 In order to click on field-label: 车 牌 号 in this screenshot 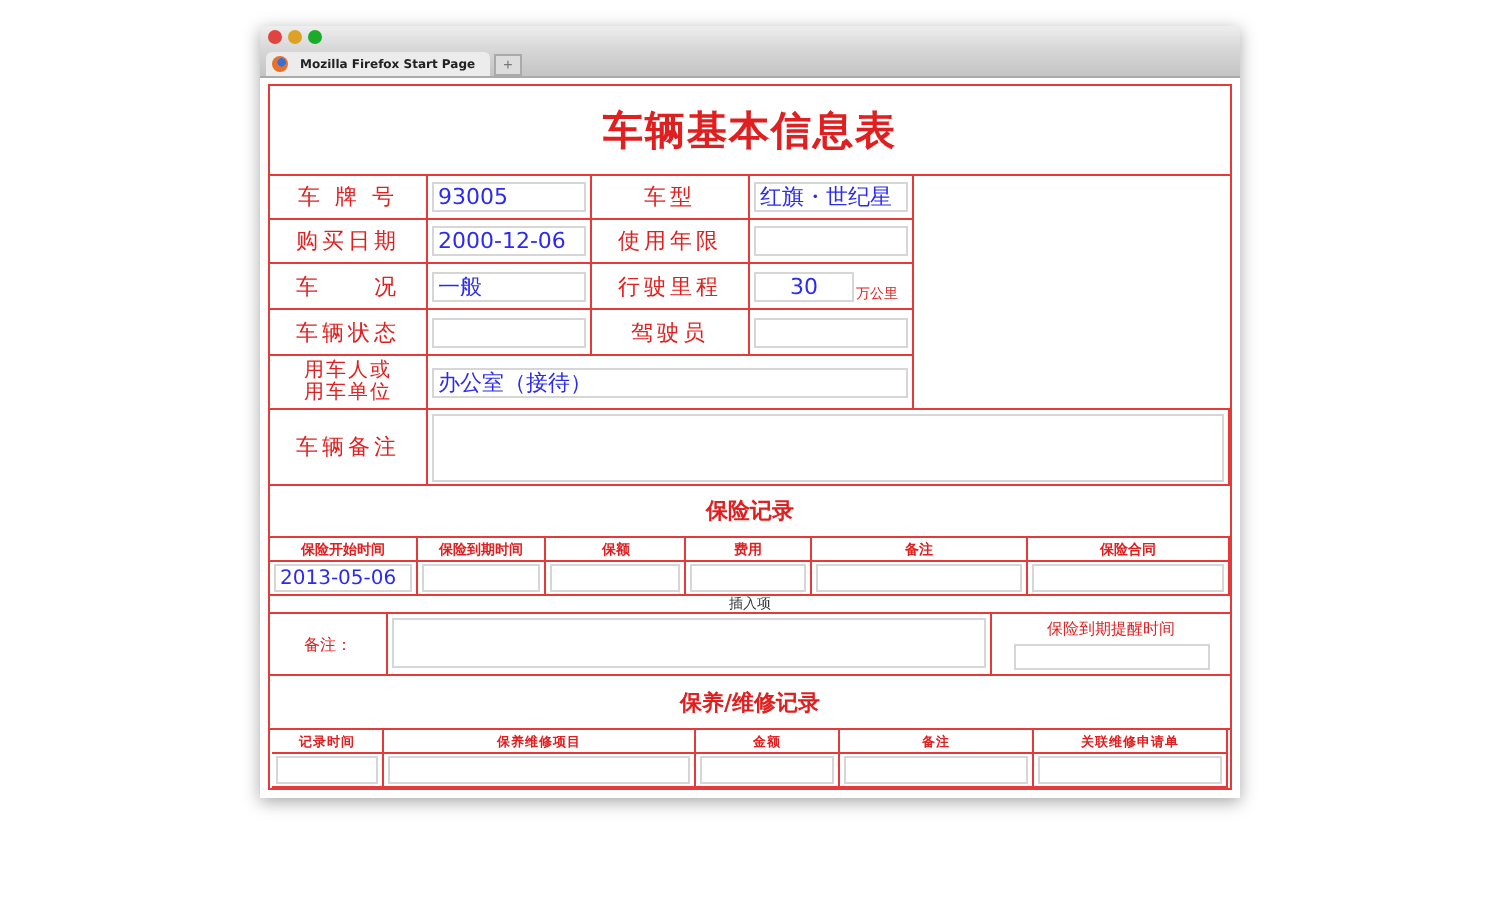, I will do `click(349, 198)`.